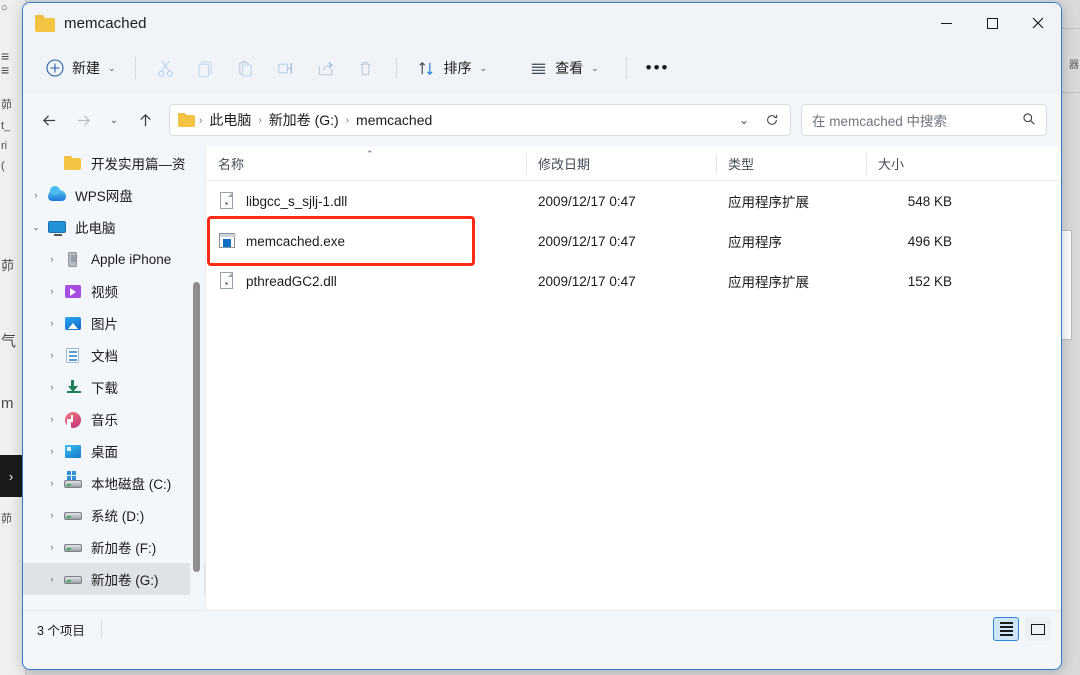 The image size is (1080, 675). I want to click on view-button: 查看 ⌄, so click(563, 68).